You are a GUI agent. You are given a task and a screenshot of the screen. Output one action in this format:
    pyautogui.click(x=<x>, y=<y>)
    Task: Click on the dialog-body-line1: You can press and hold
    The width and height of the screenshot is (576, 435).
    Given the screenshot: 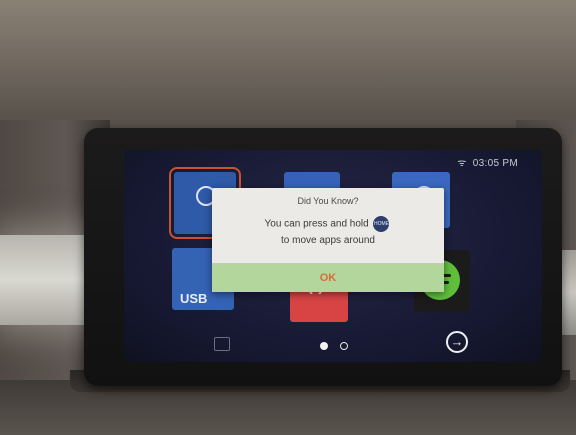 What is the action you would take?
    pyautogui.click(x=316, y=224)
    